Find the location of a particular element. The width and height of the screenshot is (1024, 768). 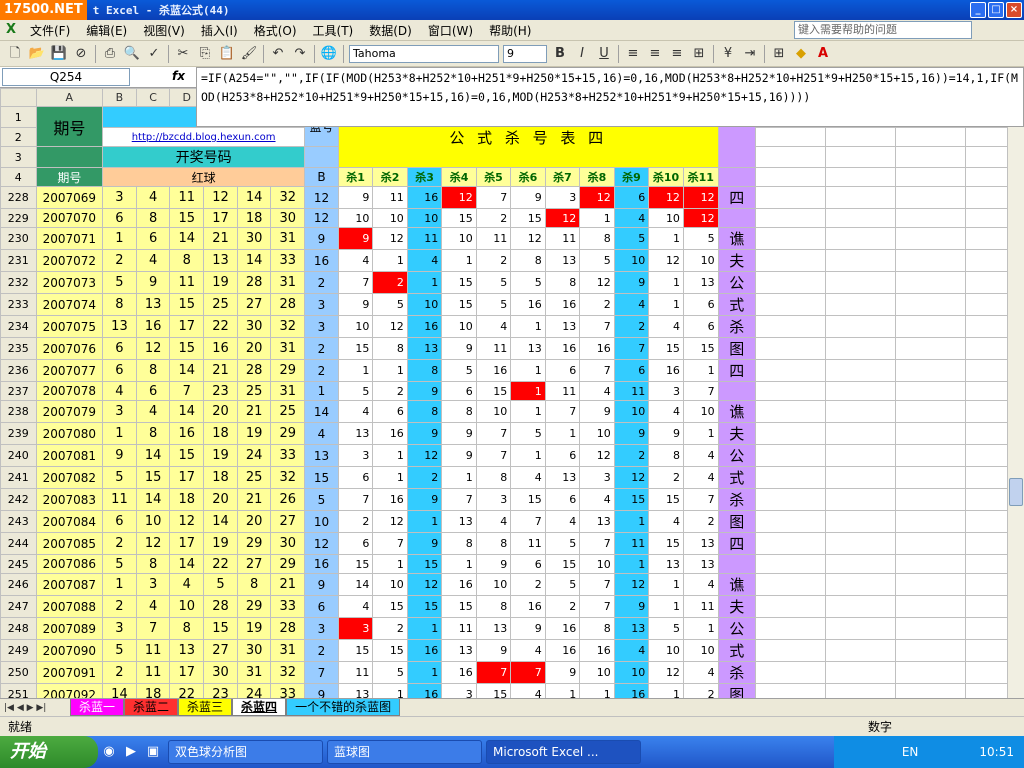

taskbar-item: 蓝球图 is located at coordinates (404, 752).